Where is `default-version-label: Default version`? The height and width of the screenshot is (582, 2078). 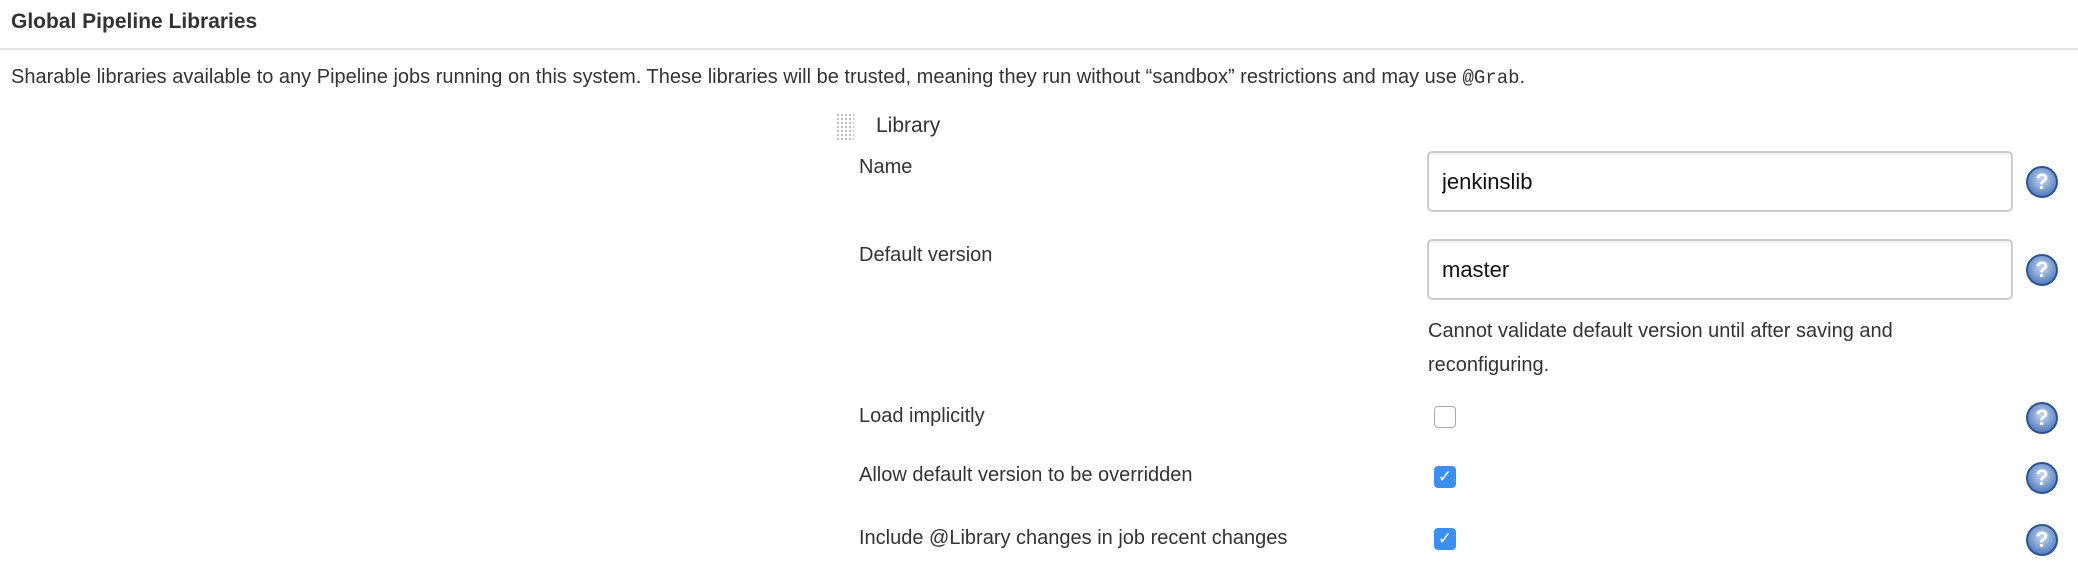 default-version-label: Default version is located at coordinates (926, 255).